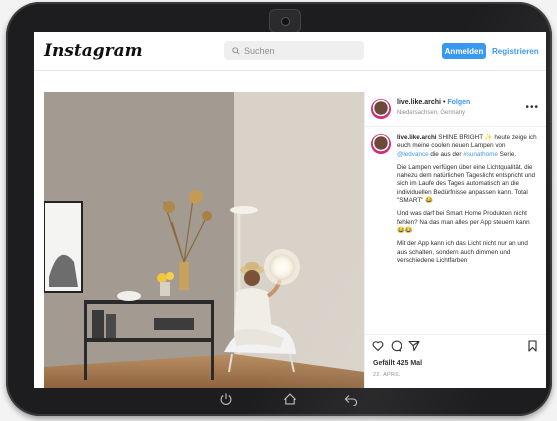  I want to click on search-input: Suchen, so click(294, 50).